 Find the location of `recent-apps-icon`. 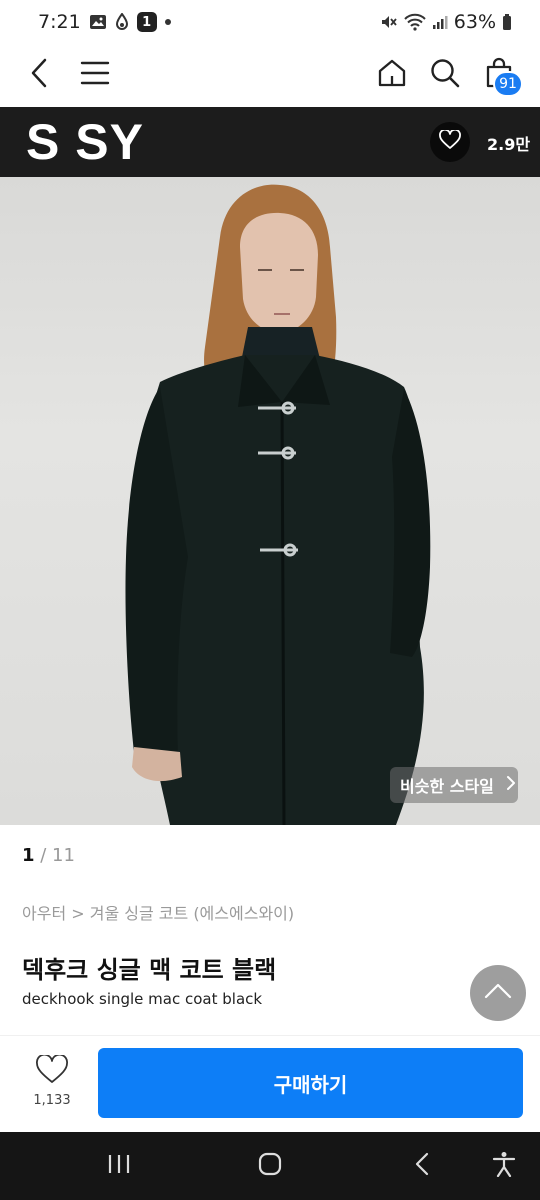

recent-apps-icon is located at coordinates (119, 1166).